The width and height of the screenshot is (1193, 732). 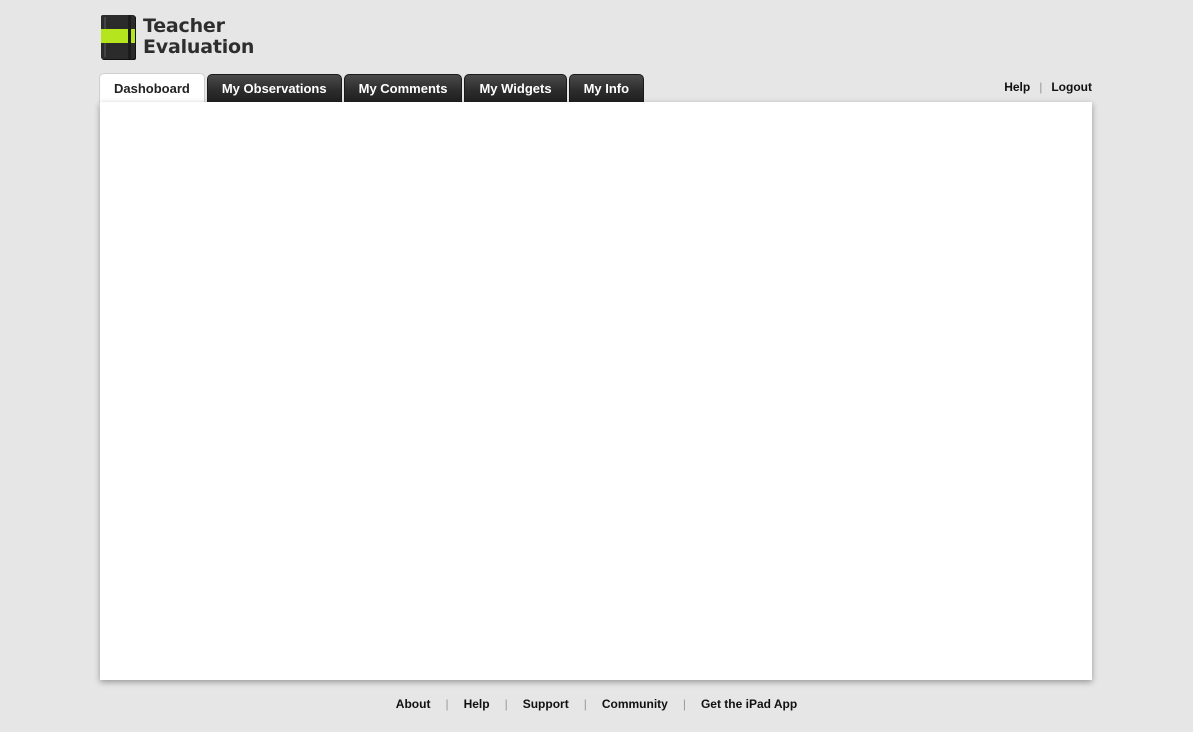 What do you see at coordinates (546, 704) in the screenshot?
I see `footer-support-link: Support` at bounding box center [546, 704].